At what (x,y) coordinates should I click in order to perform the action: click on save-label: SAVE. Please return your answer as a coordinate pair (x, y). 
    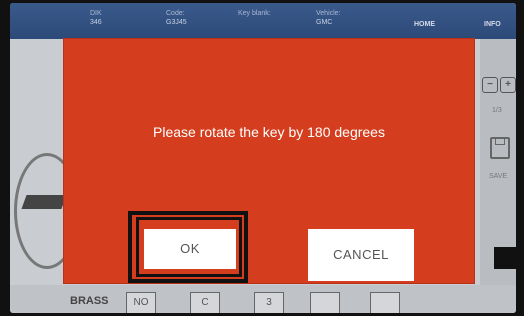
    Looking at the image, I should click on (498, 176).